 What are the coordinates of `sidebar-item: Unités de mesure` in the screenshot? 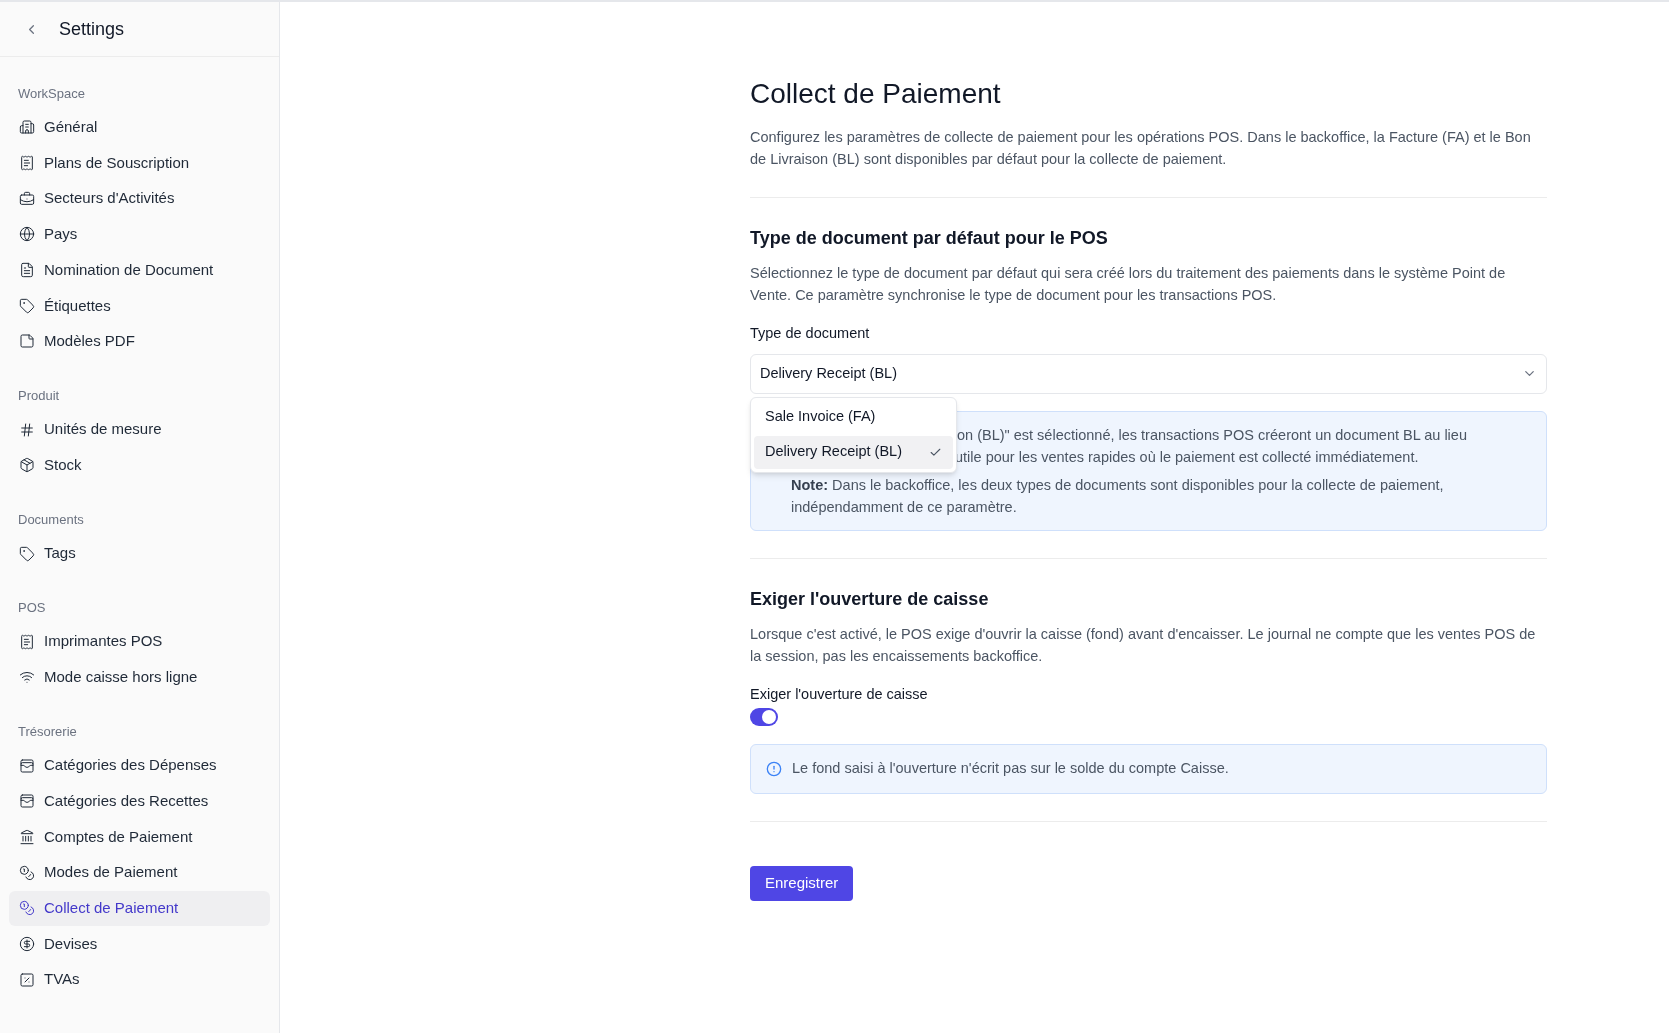 It's located at (139, 429).